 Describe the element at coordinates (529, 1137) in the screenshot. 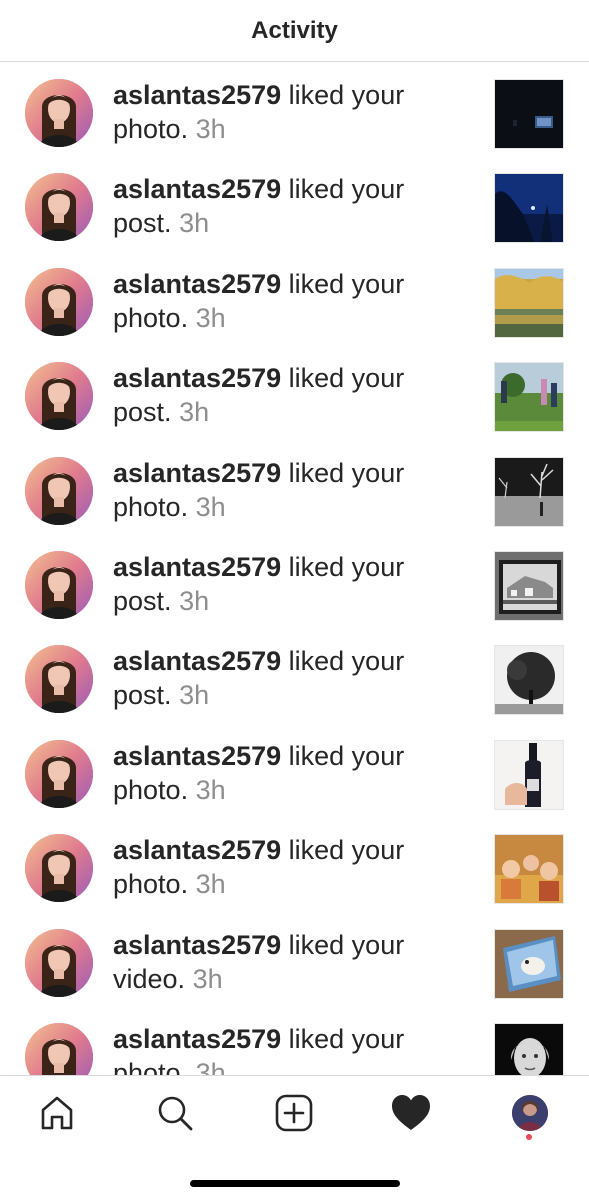

I see `notification-dot` at that location.